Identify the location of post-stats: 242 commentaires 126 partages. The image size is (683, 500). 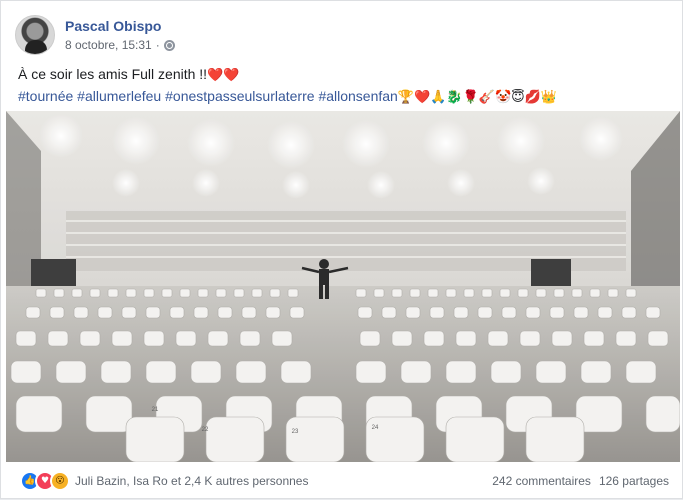
(580, 481).